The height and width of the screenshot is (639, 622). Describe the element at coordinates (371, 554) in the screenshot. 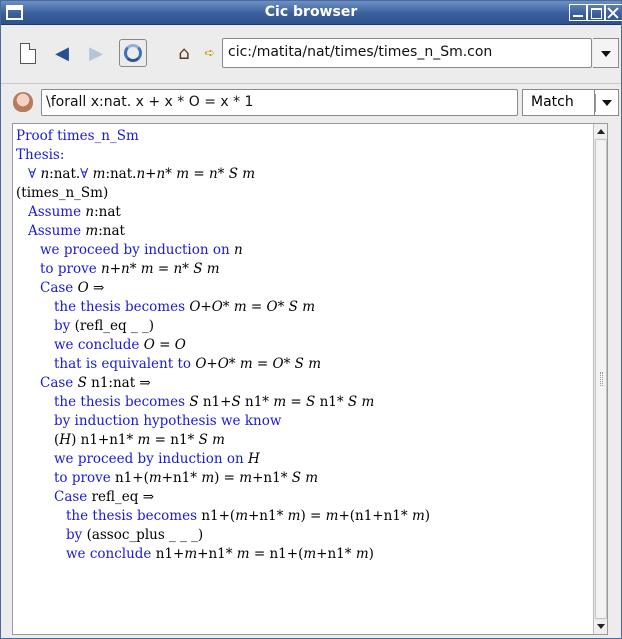

I see `proof-text-segment: )` at that location.